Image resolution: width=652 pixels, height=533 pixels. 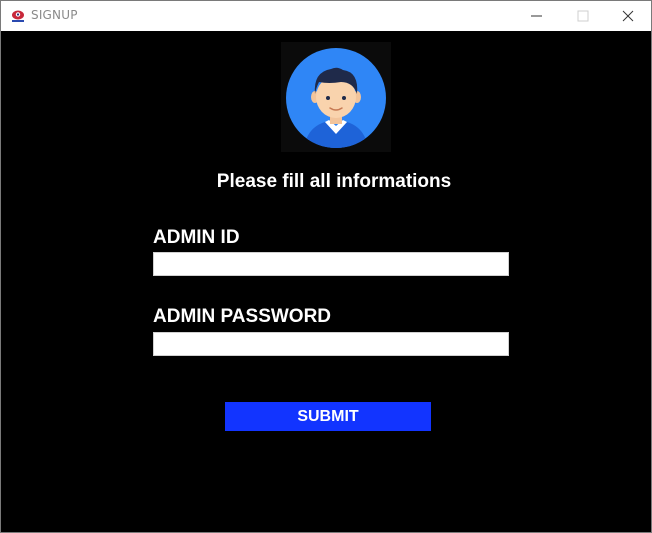 I want to click on close-icon, so click(x=628, y=16).